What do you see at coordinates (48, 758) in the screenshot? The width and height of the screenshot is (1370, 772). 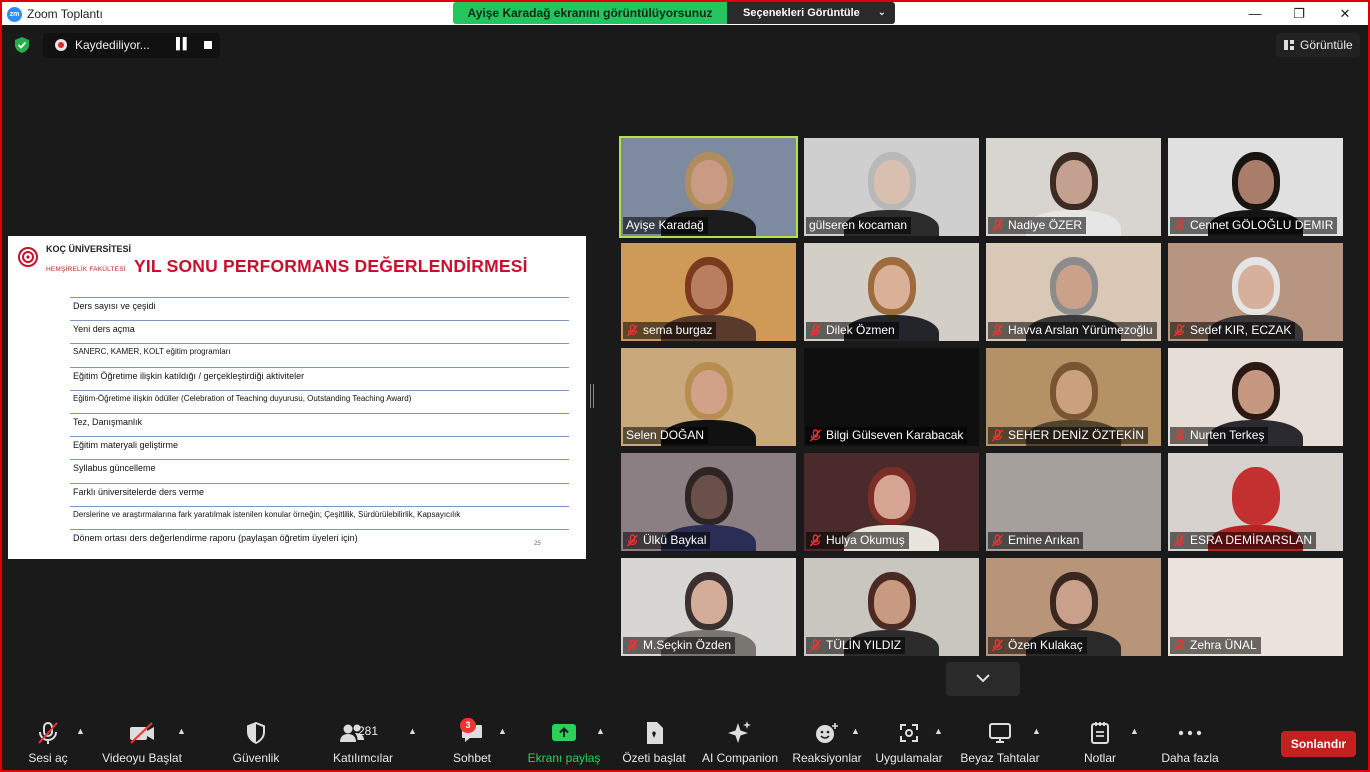 I see `unmute-label: Sesi aç` at bounding box center [48, 758].